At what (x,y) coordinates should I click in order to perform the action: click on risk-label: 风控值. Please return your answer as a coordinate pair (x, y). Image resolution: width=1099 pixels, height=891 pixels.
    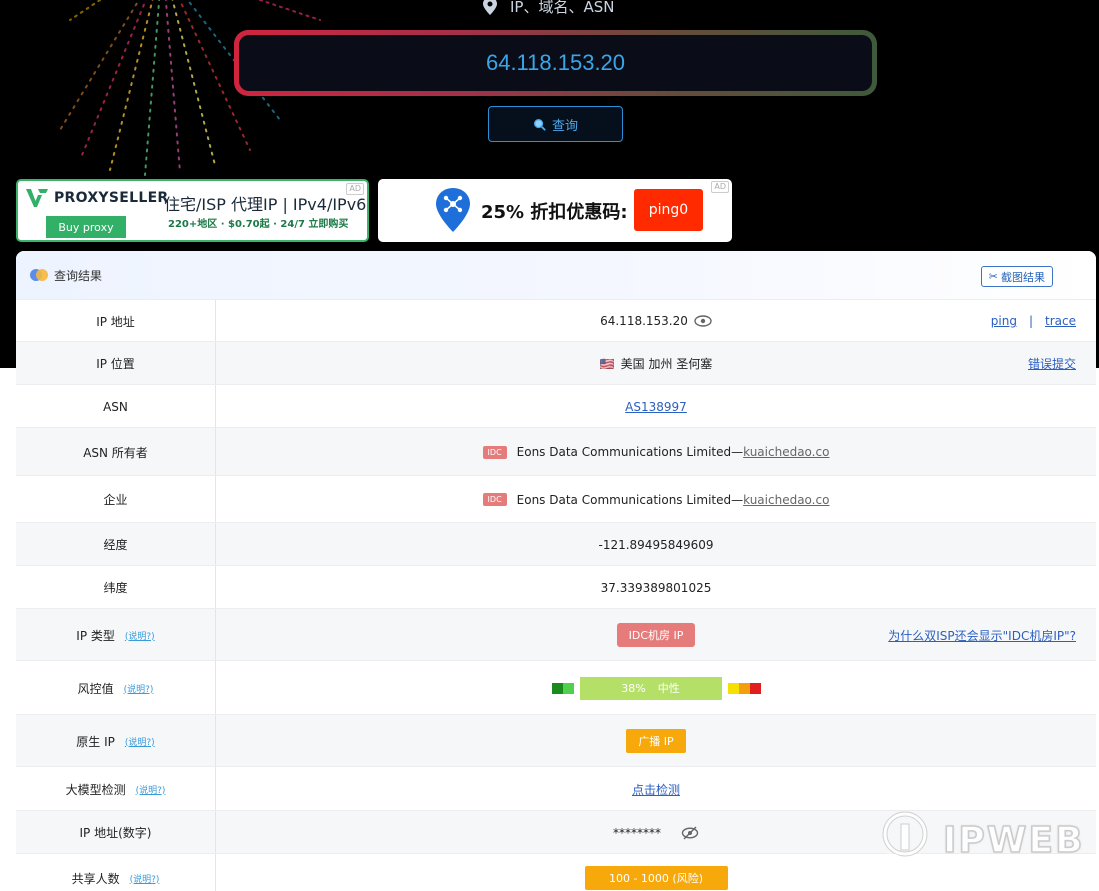
    Looking at the image, I should click on (95, 688).